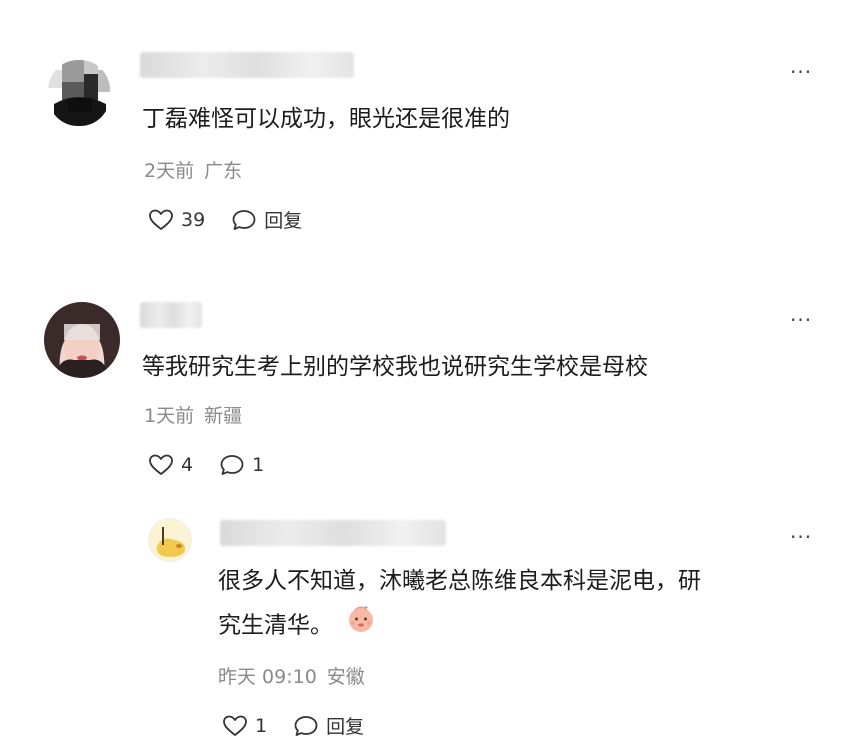 Image resolution: width=862 pixels, height=750 pixels. Describe the element at coordinates (275, 625) in the screenshot. I see `reply-text-line2-content: 究生清华。` at that location.